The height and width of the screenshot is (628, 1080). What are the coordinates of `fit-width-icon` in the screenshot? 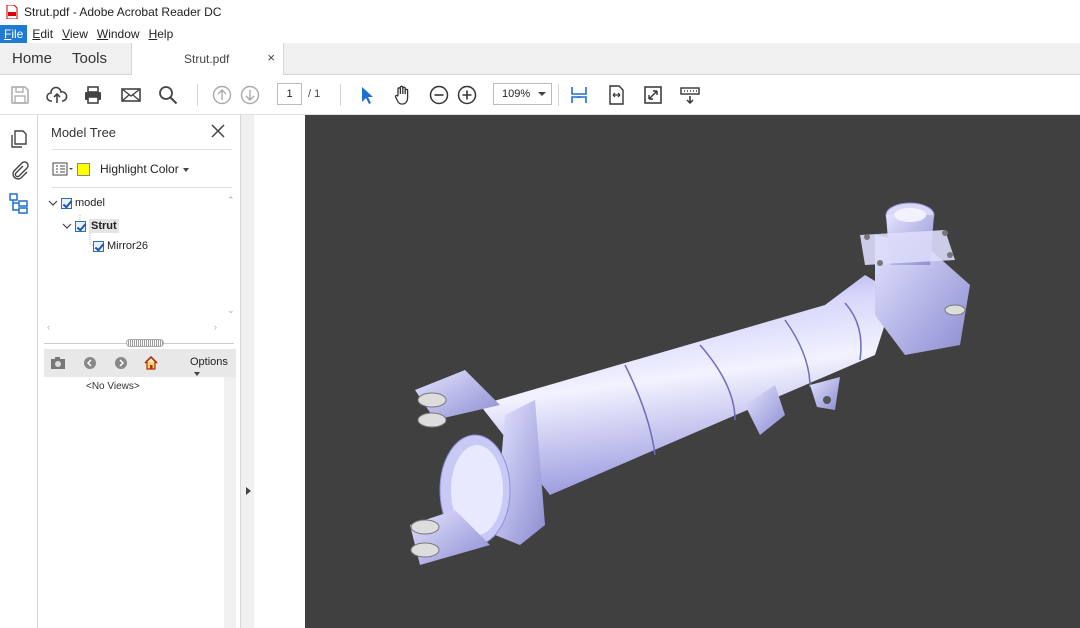 It's located at (616, 95).